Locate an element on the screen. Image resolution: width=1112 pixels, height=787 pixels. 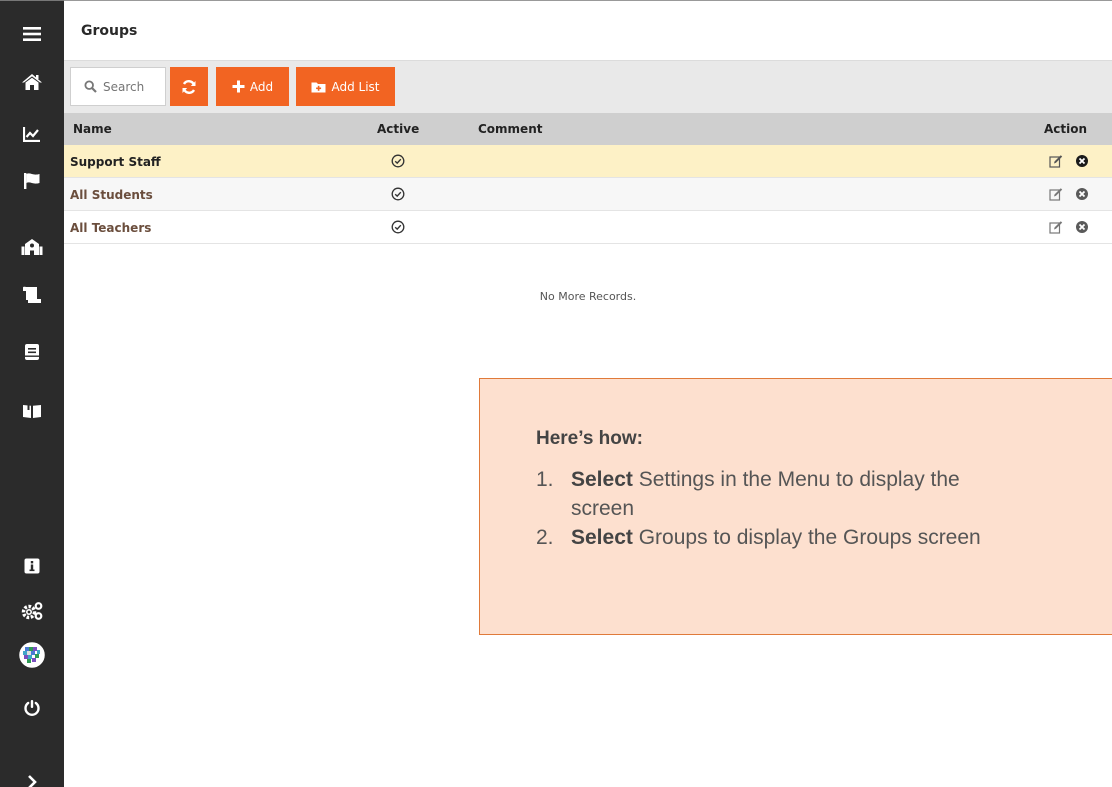
add-button: Add is located at coordinates (252, 86).